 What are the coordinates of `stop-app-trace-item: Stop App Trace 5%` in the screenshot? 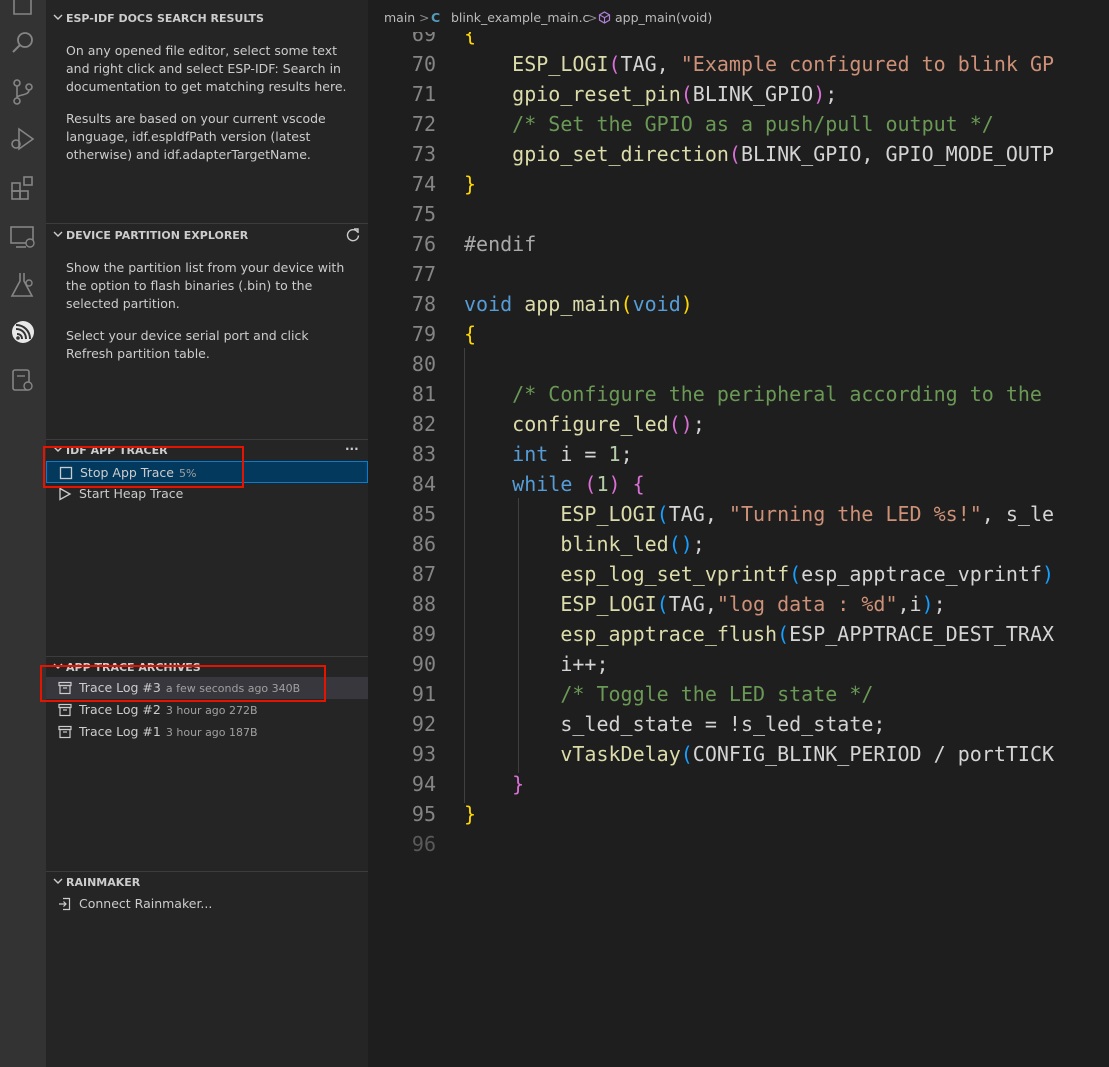 It's located at (207, 472).